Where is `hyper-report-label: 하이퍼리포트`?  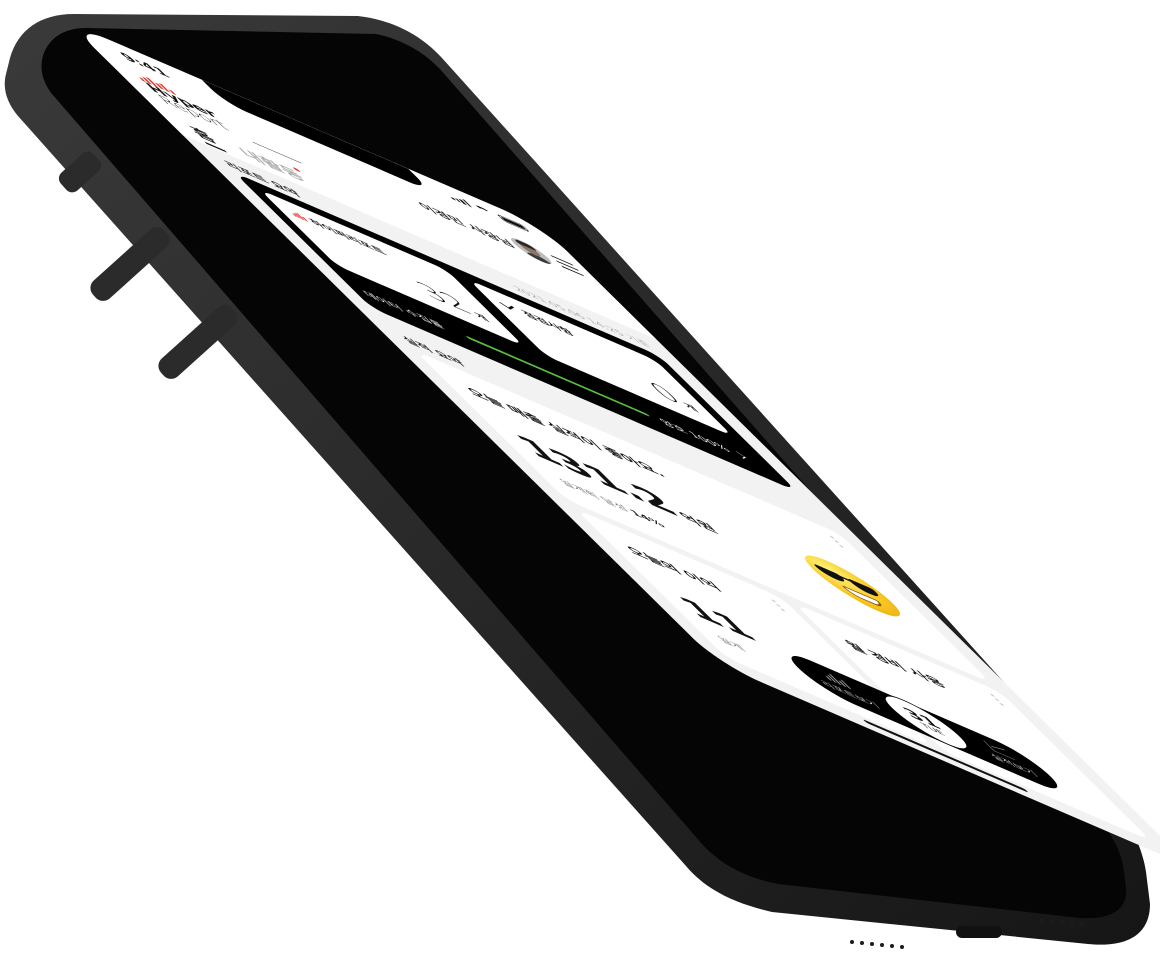
hyper-report-label: 하이퍼리포트 is located at coordinates (348, 237).